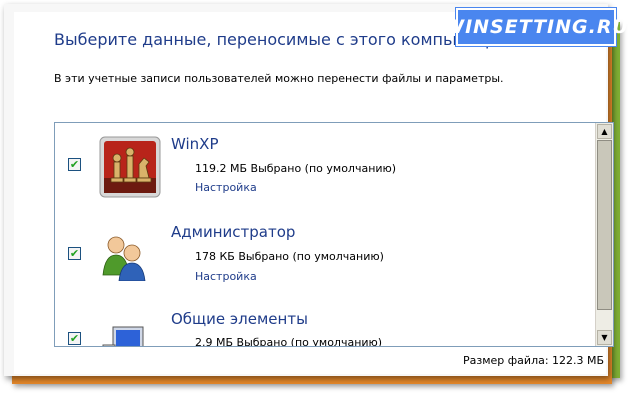 Image resolution: width=628 pixels, height=393 pixels. What do you see at coordinates (239, 319) in the screenshot?
I see `user-name-shared: Общие элементы` at bounding box center [239, 319].